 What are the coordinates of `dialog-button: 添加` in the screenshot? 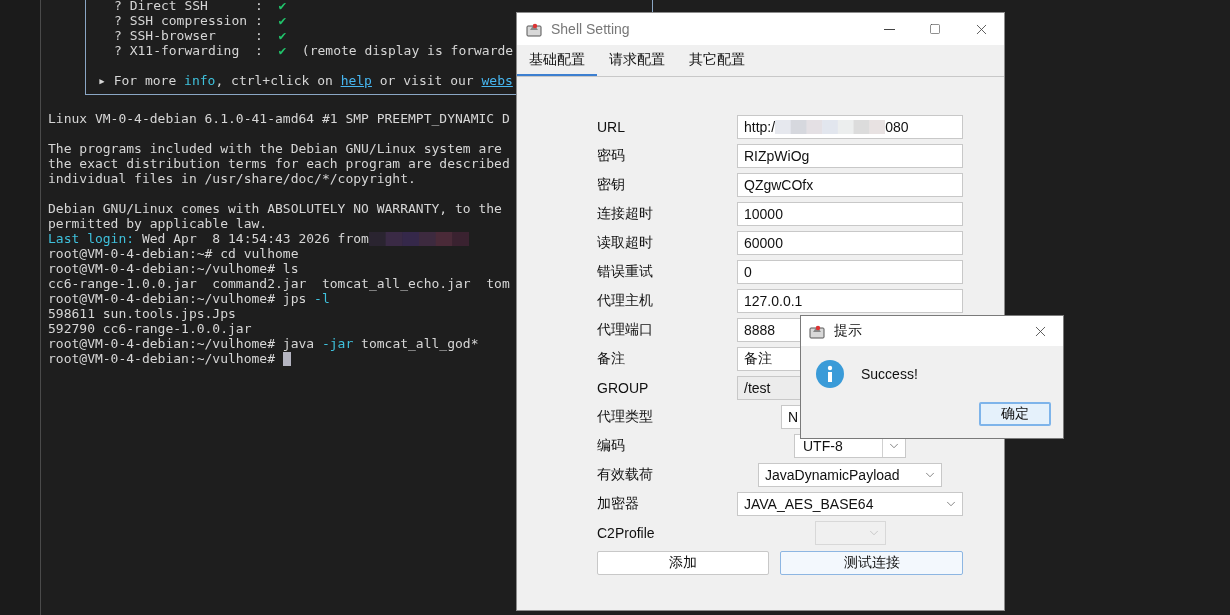 It's located at (683, 563).